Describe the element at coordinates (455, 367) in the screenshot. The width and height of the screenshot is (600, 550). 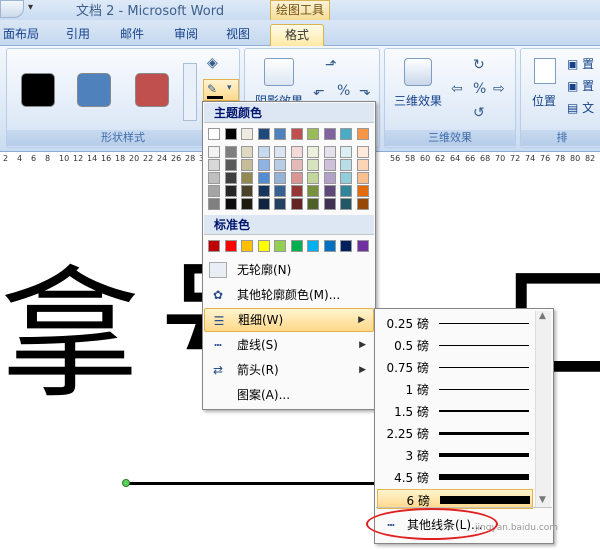
I see `weight-option: 0.75 磅` at that location.